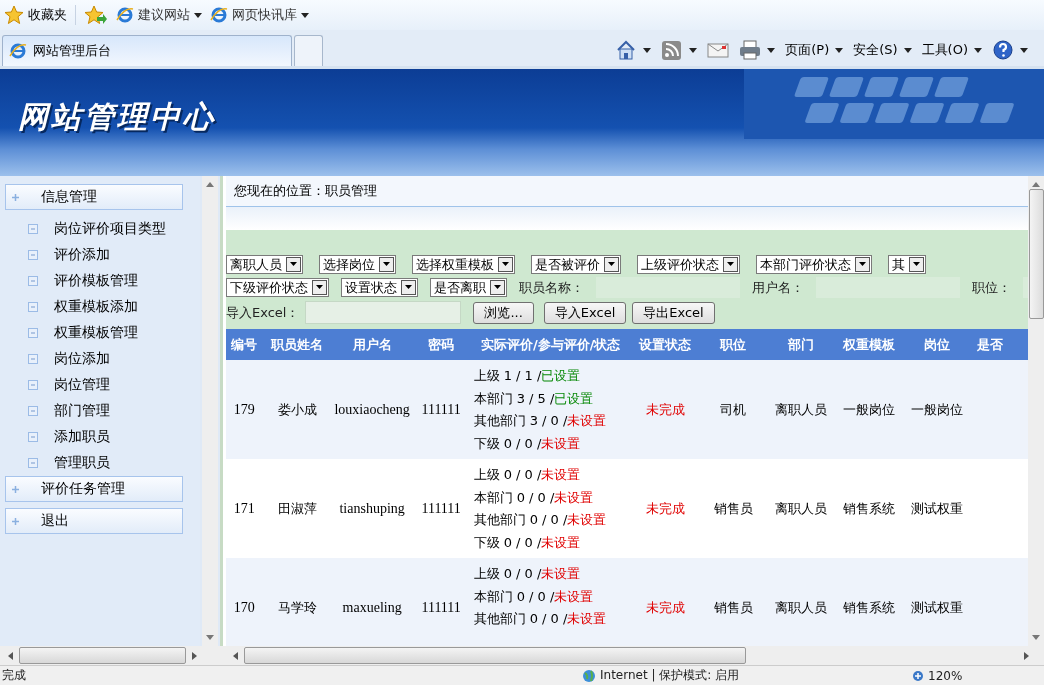 This screenshot has height=685, width=1044. What do you see at coordinates (1003, 50) in the screenshot?
I see `help-icon` at bounding box center [1003, 50].